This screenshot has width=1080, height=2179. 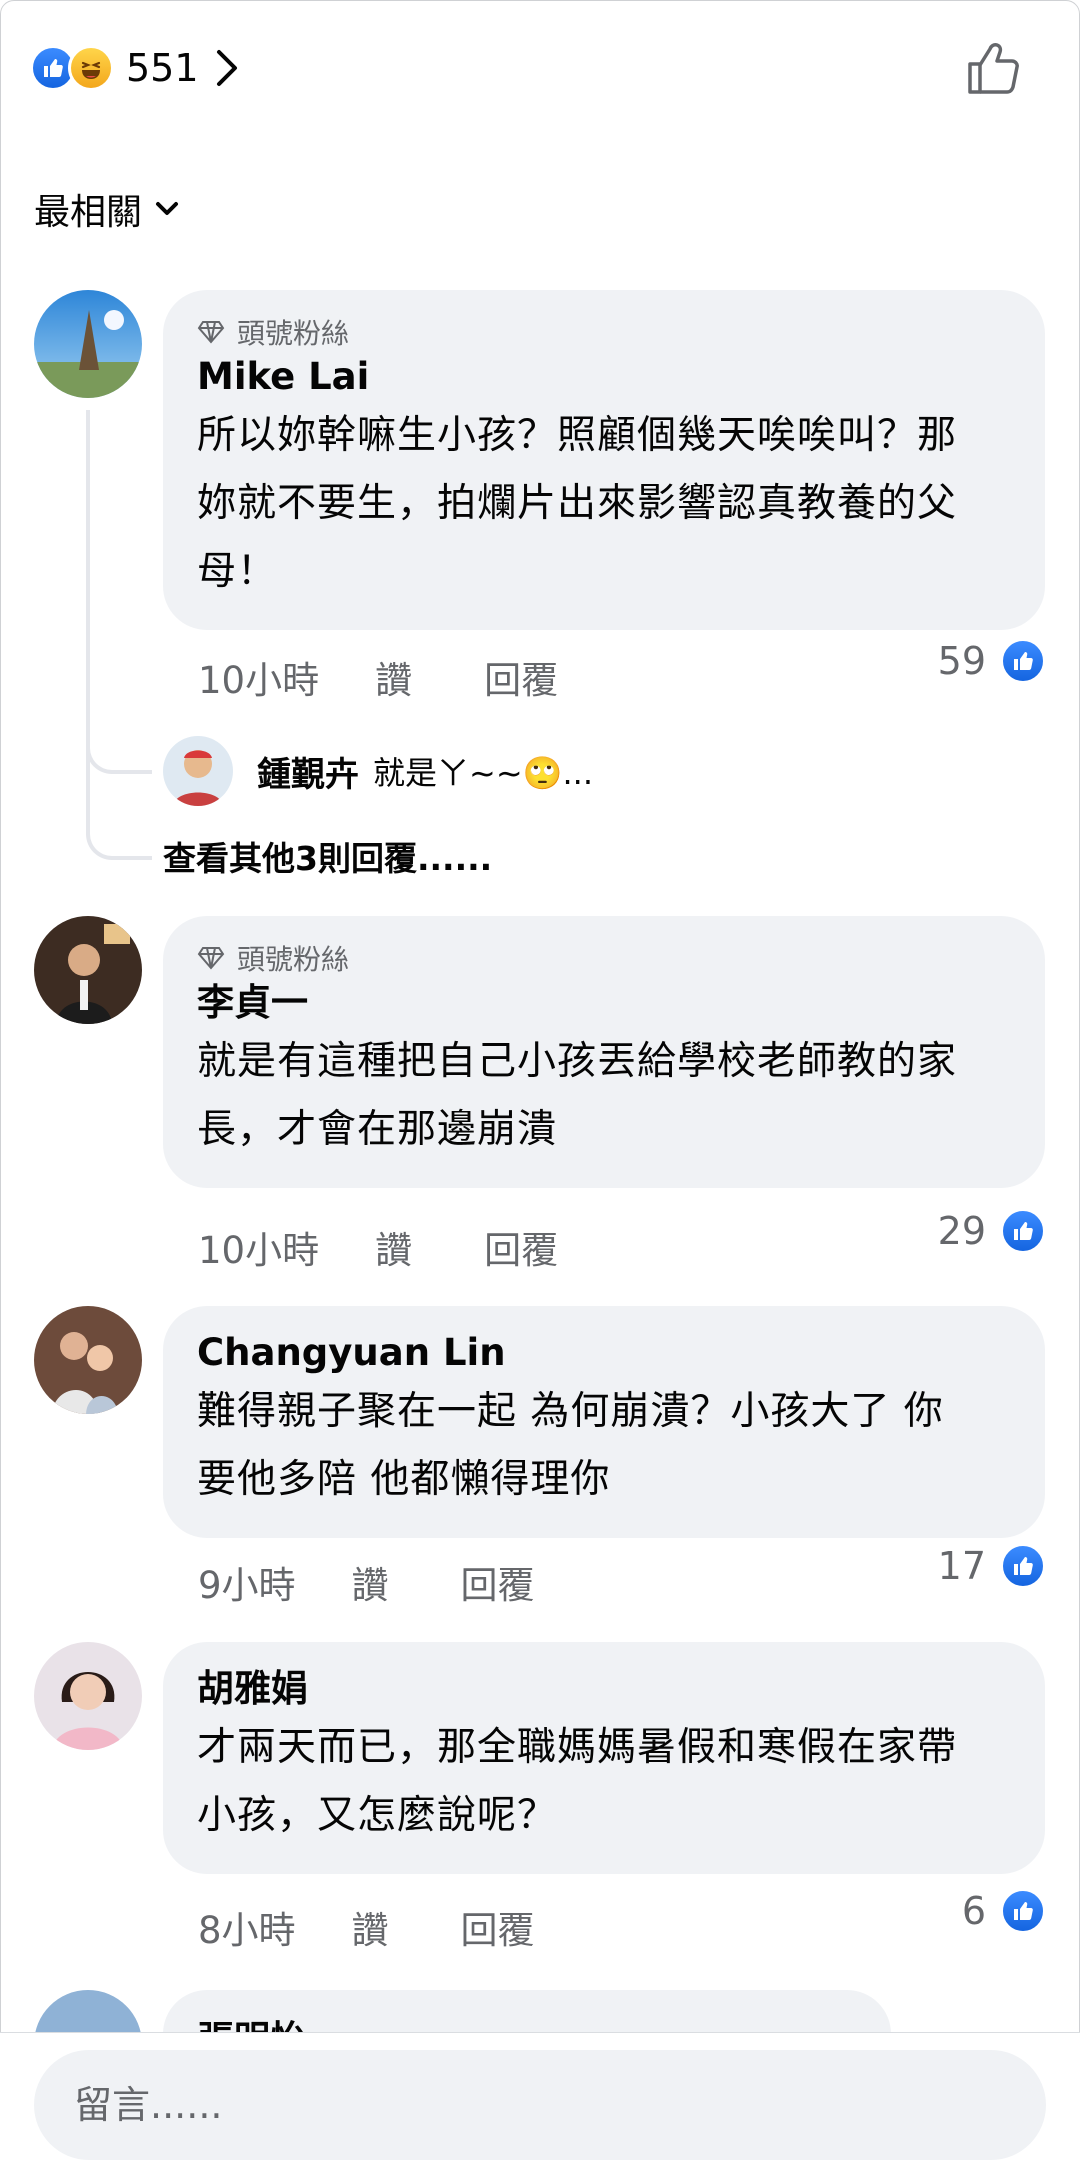 What do you see at coordinates (162, 68) in the screenshot?
I see `reaction-count: 551` at bounding box center [162, 68].